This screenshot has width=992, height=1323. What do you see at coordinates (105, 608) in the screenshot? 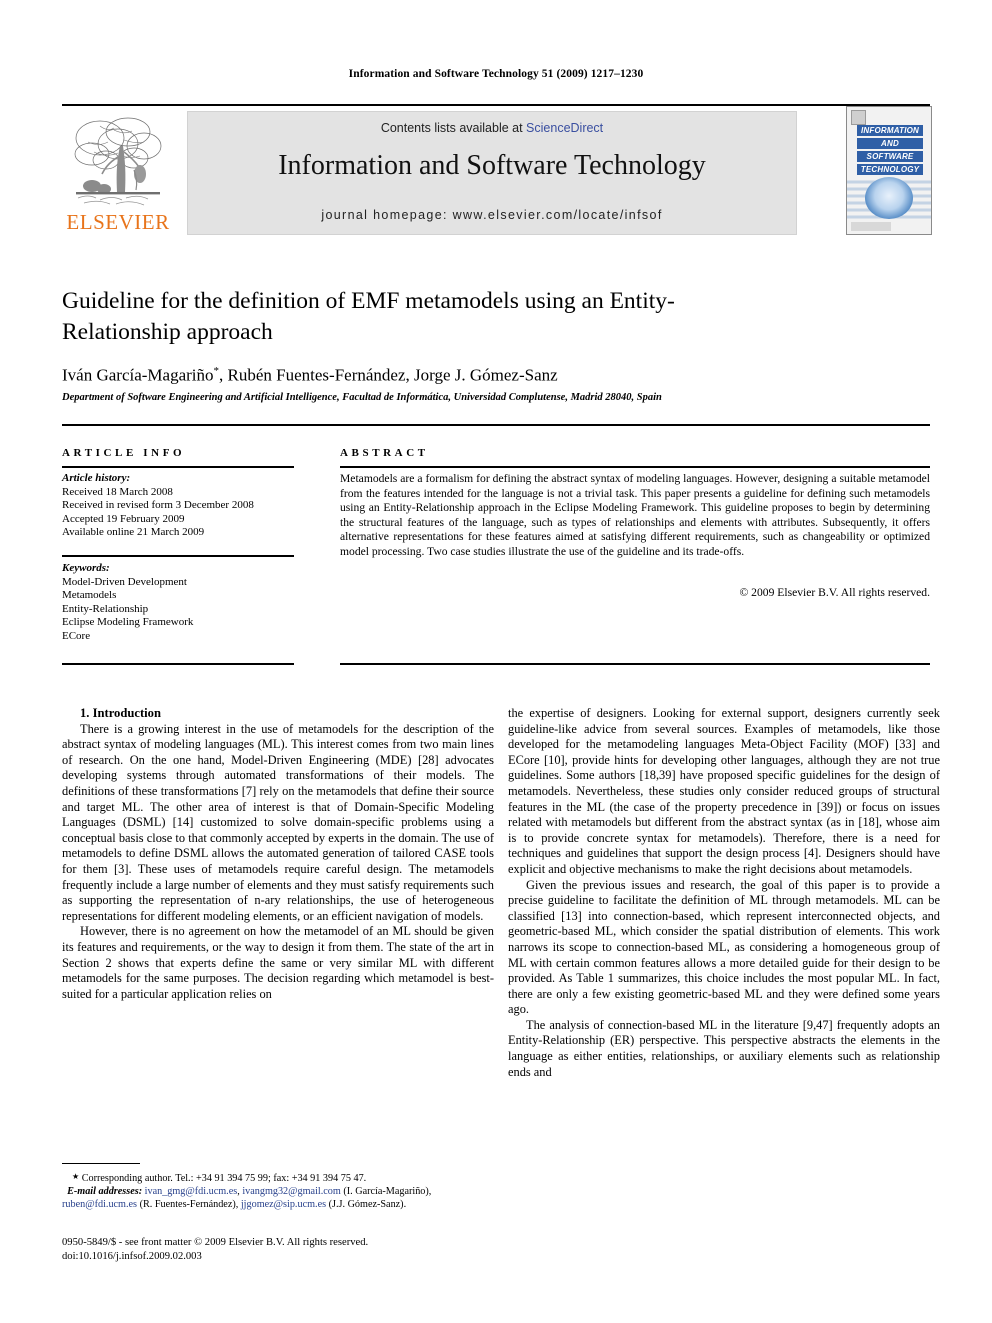
I see `keyword-item: Entity-Relationship` at bounding box center [105, 608].